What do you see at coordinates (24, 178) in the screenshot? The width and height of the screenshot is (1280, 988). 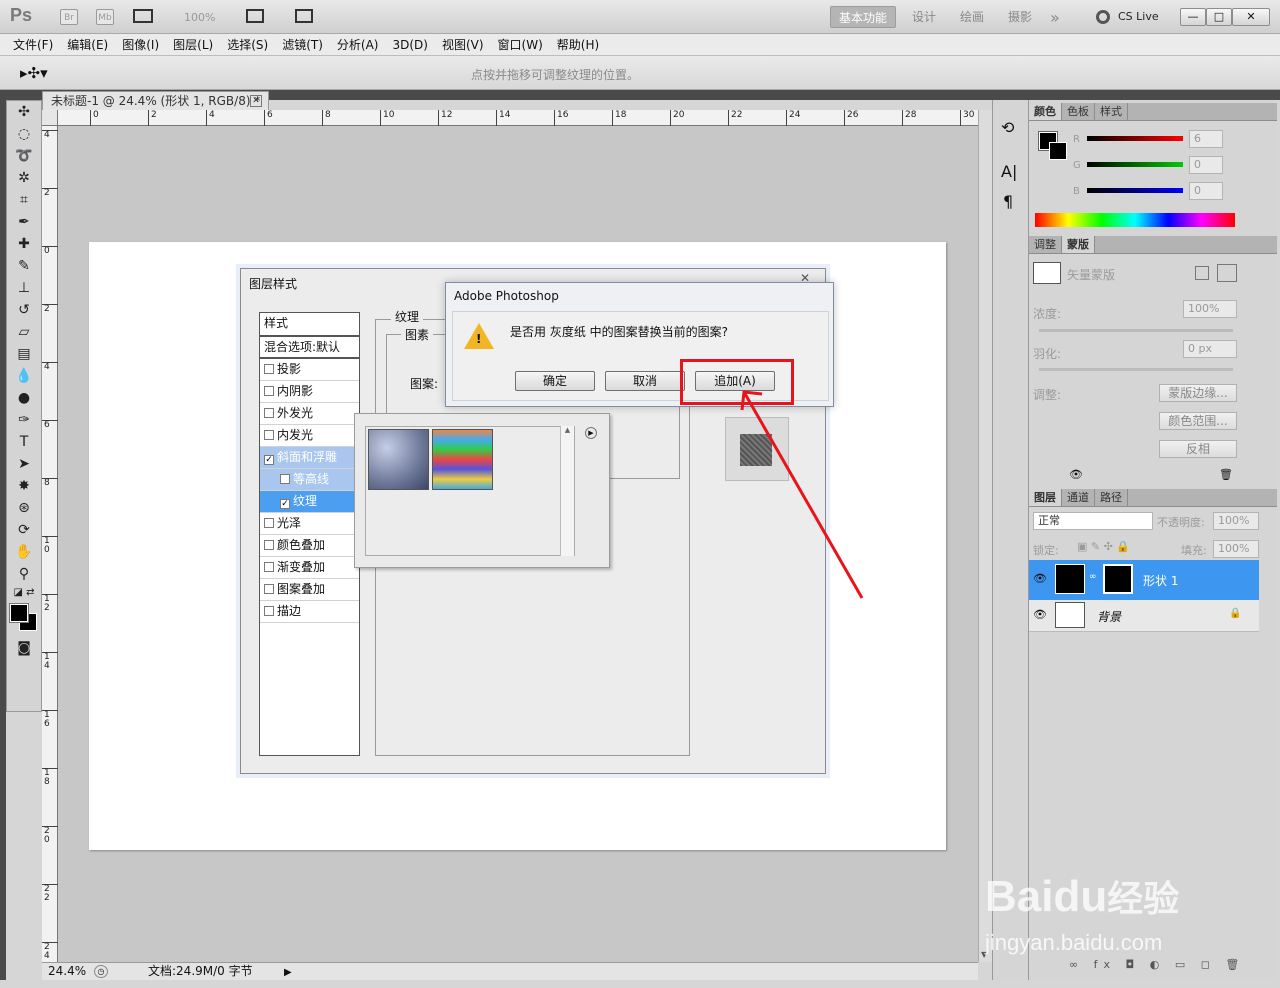 I see `quick-select-tool-icon: ✲` at bounding box center [24, 178].